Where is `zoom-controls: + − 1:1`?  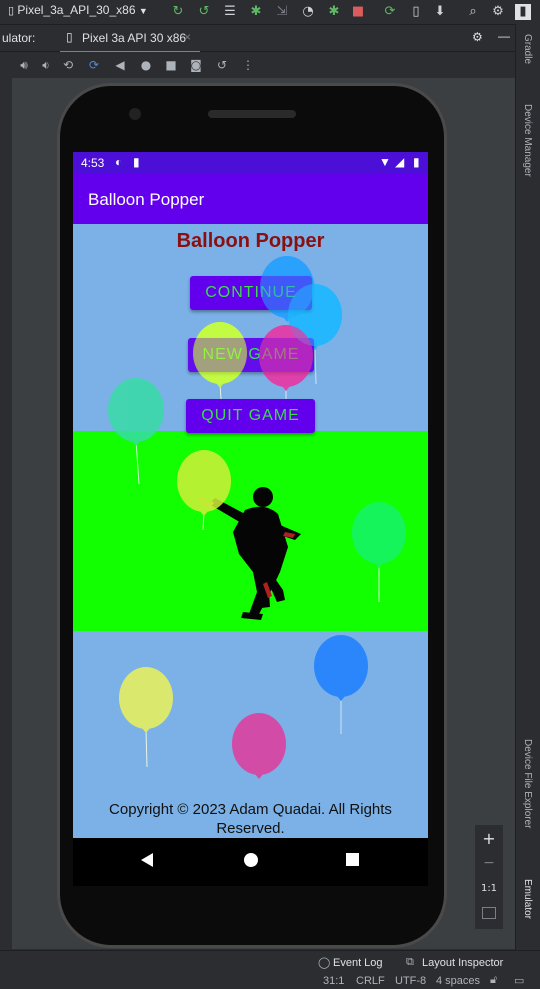
zoom-controls: + − 1:1 is located at coordinates (489, 877).